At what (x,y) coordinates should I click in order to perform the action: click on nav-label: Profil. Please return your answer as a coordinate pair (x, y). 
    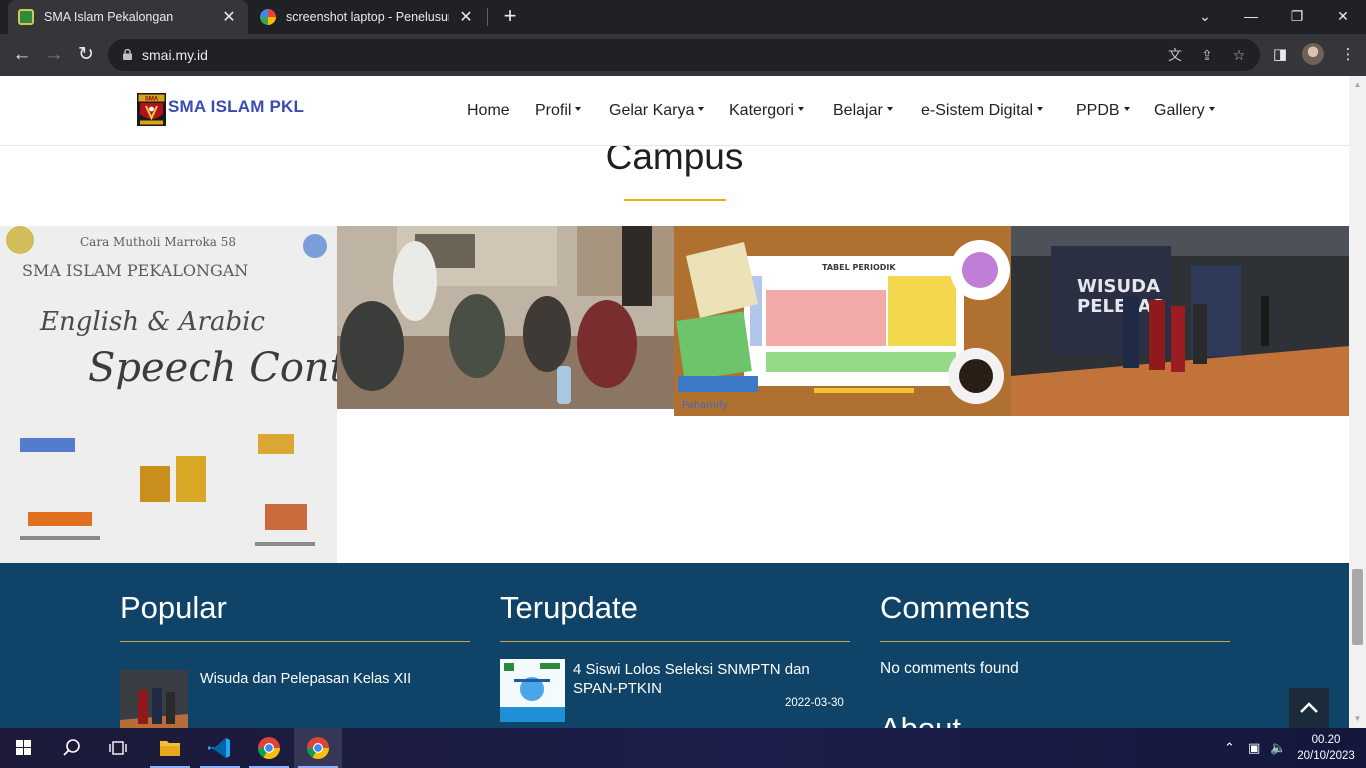
    Looking at the image, I should click on (553, 110).